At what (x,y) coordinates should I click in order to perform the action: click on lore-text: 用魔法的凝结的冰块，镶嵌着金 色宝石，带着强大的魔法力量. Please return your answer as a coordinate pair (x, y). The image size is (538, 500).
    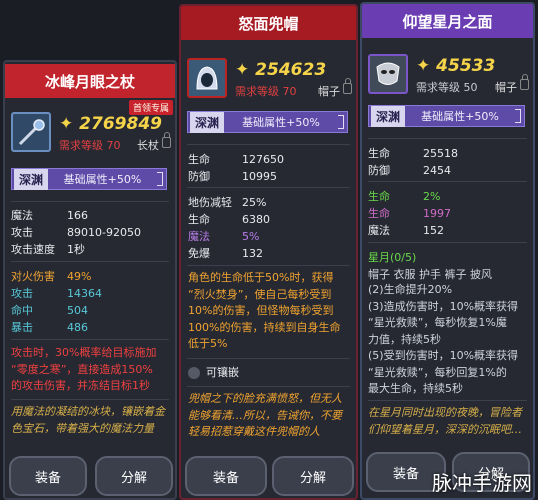
    Looking at the image, I should click on (88, 420).